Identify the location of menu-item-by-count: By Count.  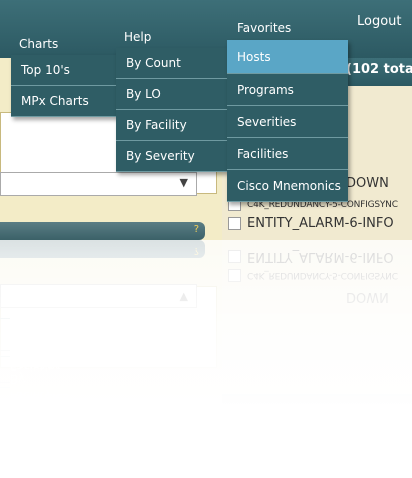
(172, 63).